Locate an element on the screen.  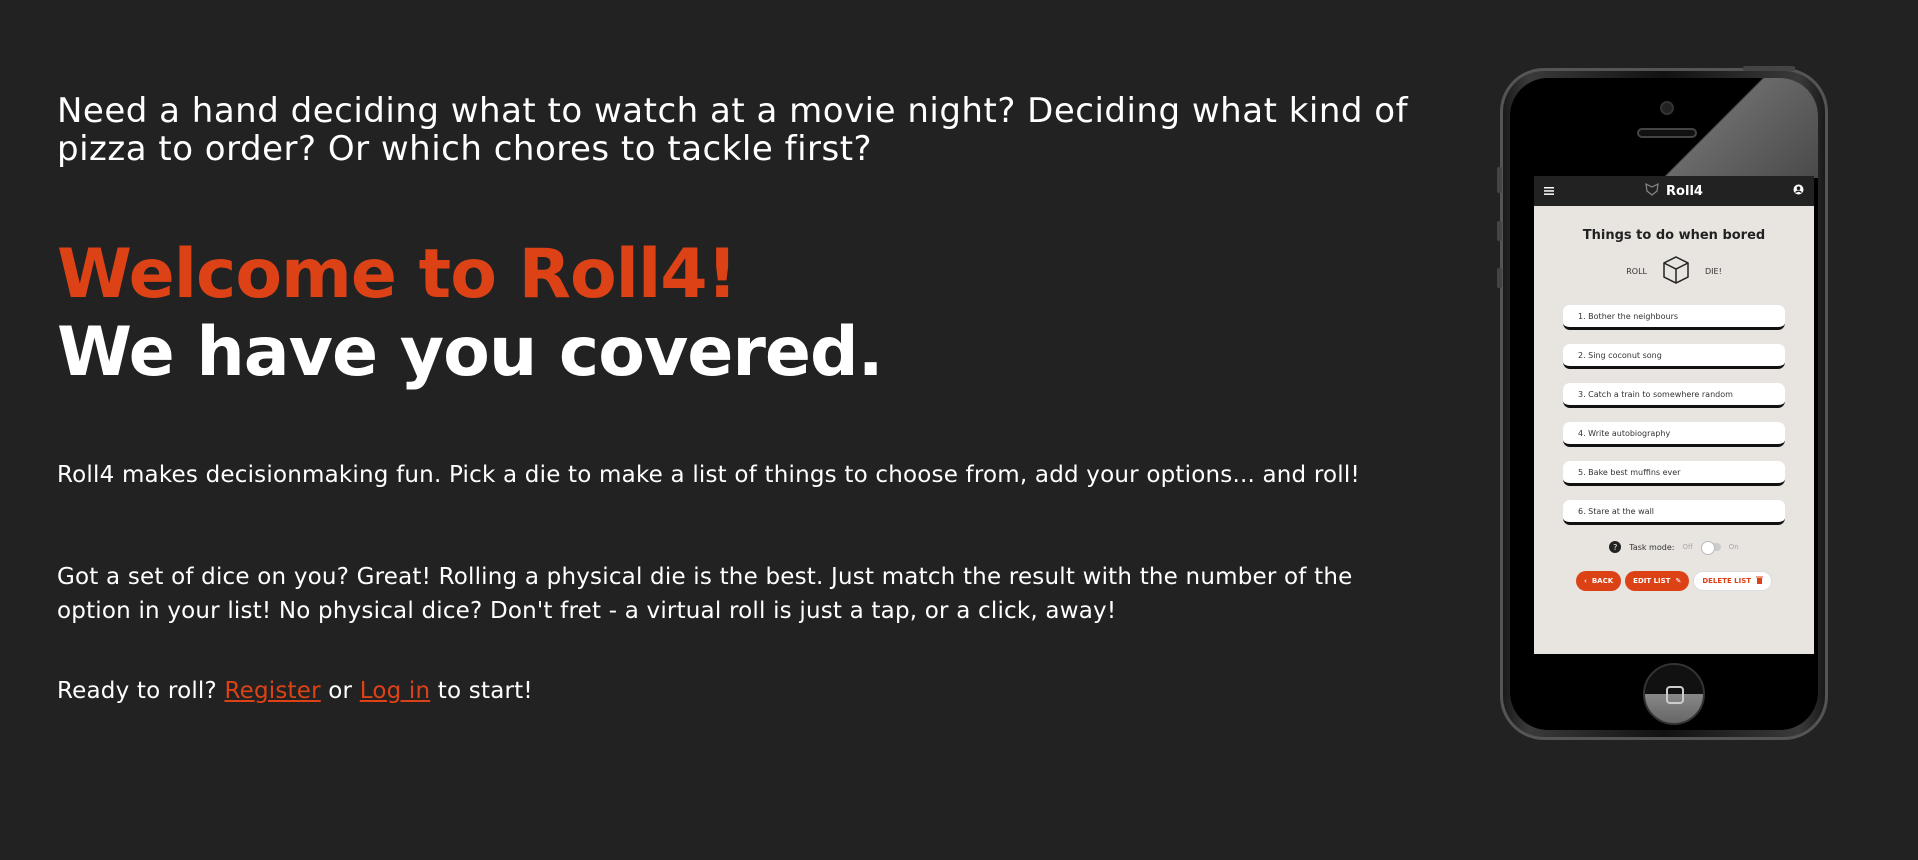
camera-icon is located at coordinates (1667, 108).